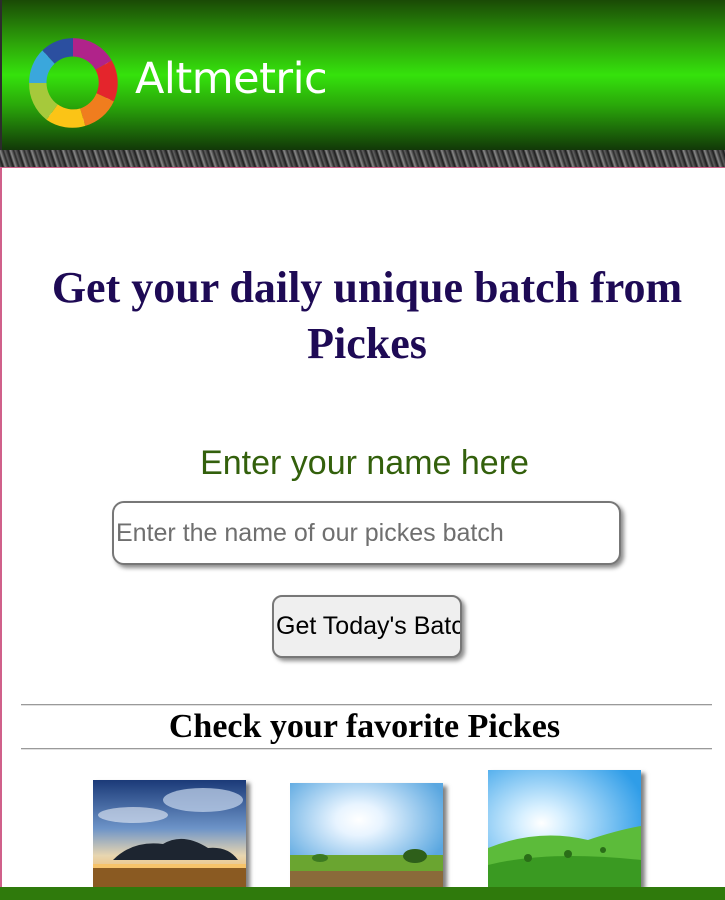 This screenshot has width=725, height=900. Describe the element at coordinates (364, 463) in the screenshot. I see `name-label: Enter your name here` at that location.